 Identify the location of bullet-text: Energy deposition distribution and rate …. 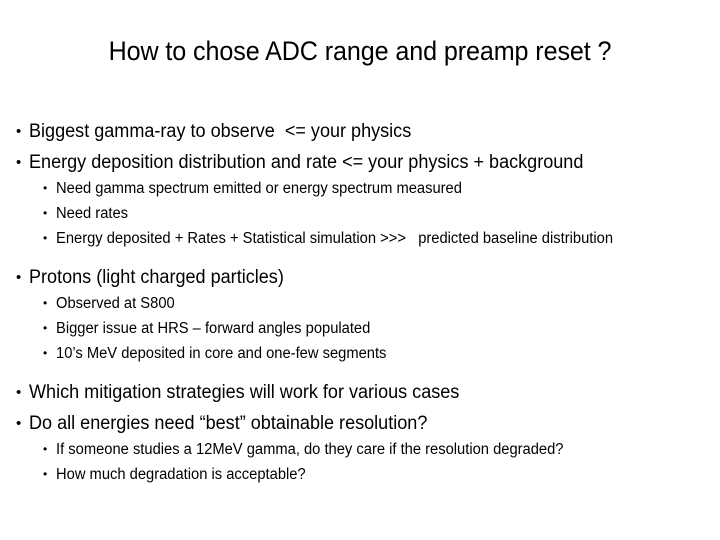
(306, 162).